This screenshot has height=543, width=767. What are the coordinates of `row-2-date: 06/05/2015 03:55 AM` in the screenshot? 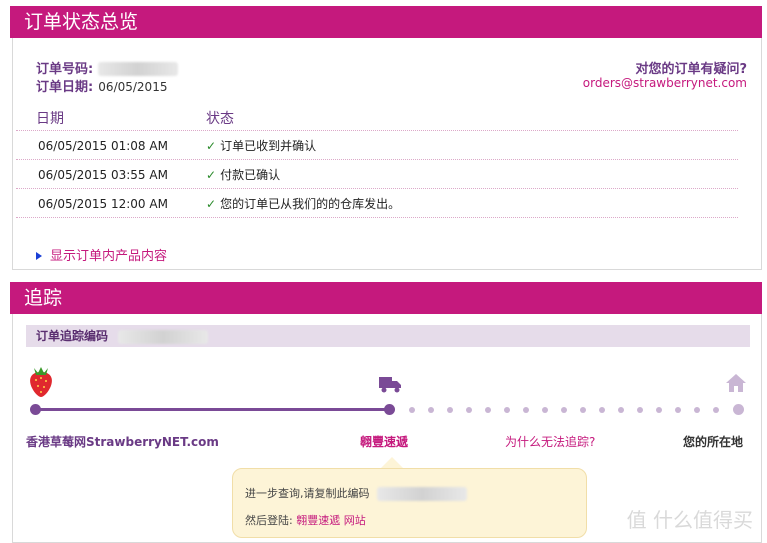 It's located at (103, 175).